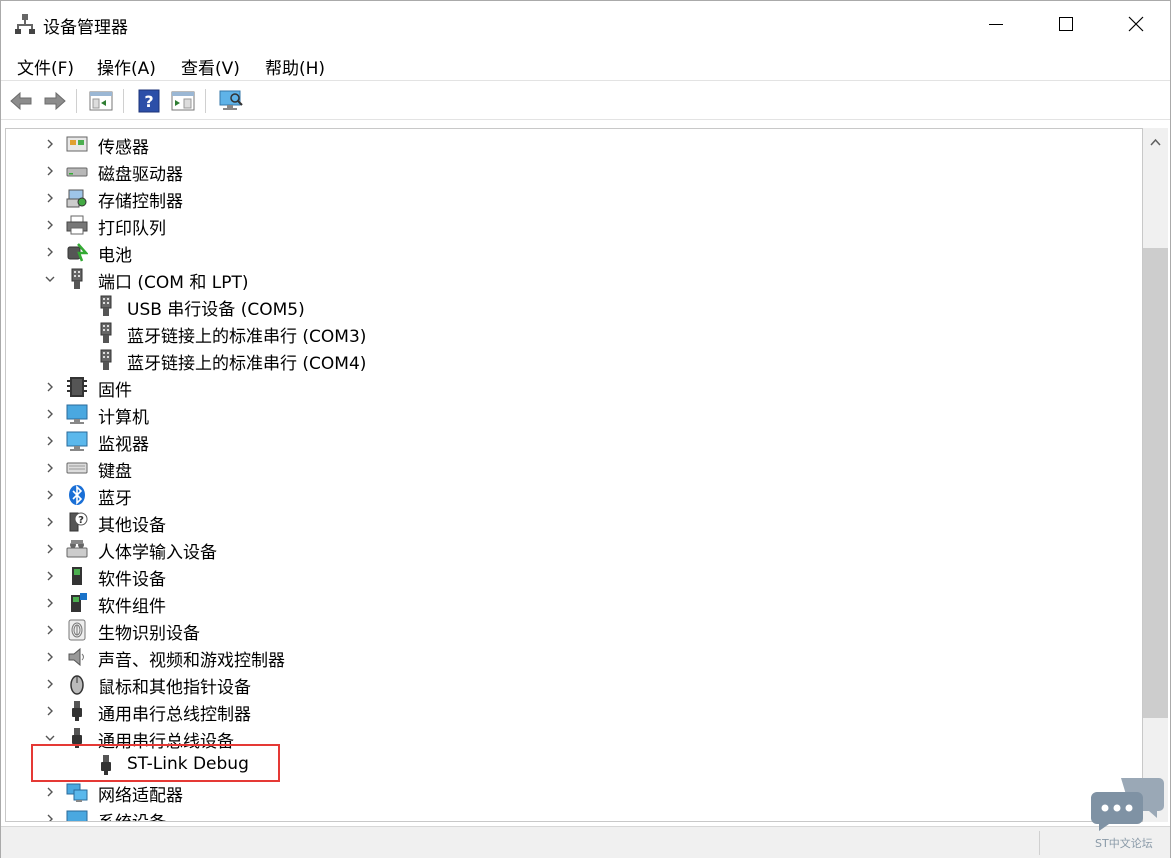 The width and height of the screenshot is (1171, 858). I want to click on tree-device-row: 蓝牙链接上的标准串行 (COM4), so click(574, 360).